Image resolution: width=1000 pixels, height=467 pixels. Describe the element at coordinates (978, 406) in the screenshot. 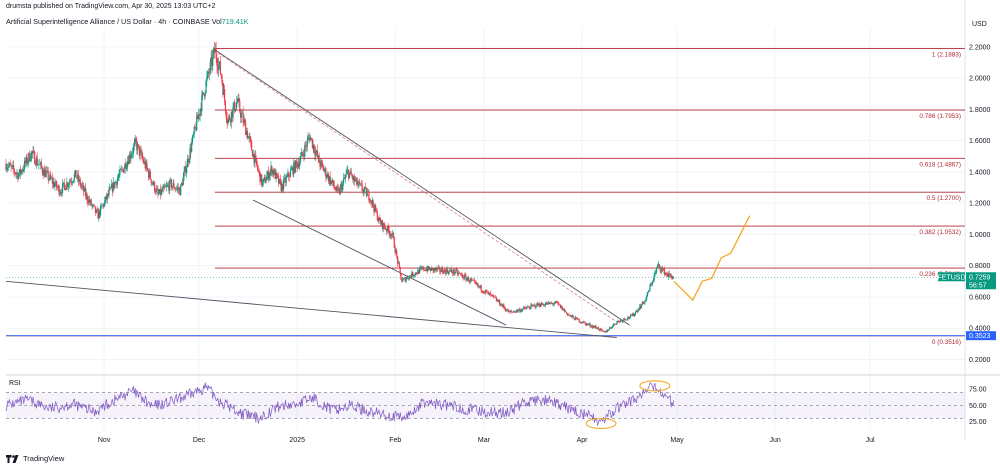

I see `rsi-tick-label: 50.00` at that location.